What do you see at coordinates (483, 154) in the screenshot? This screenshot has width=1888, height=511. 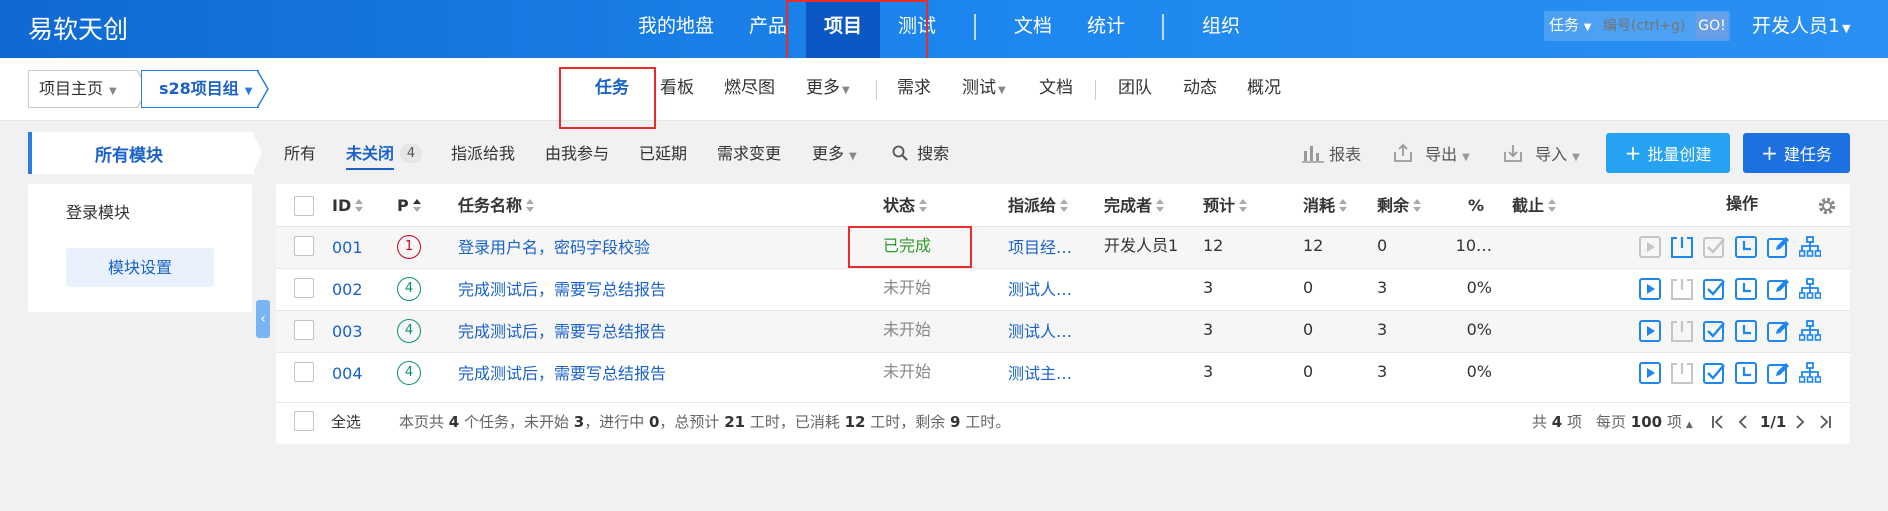 I see `filter-assigned-to-me: 指派给我` at bounding box center [483, 154].